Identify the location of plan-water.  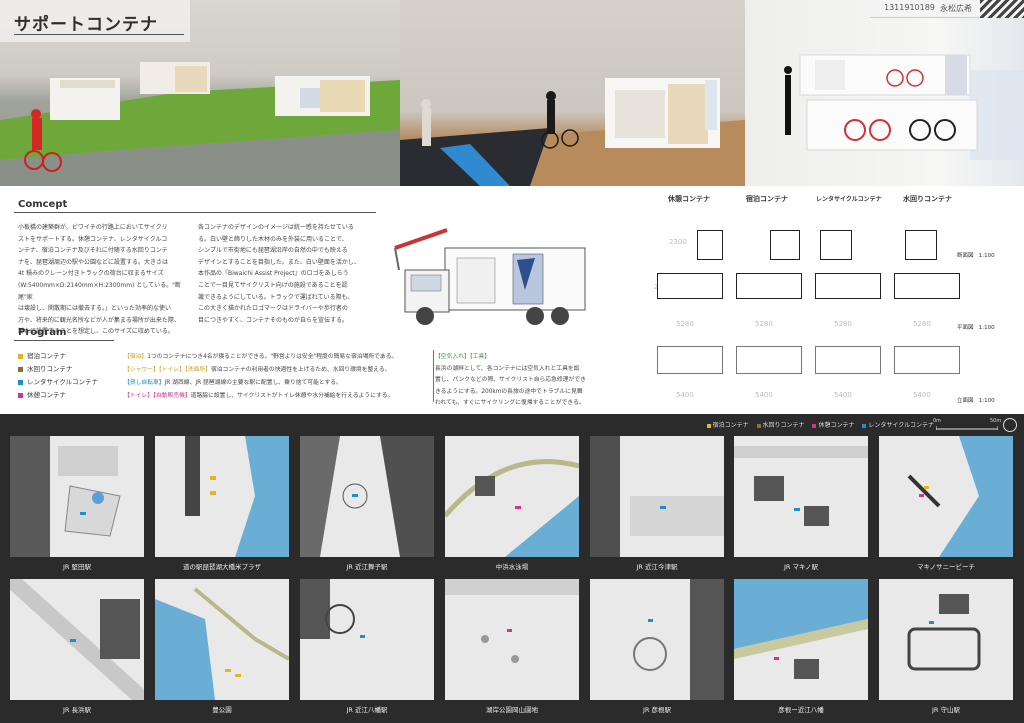
(927, 286).